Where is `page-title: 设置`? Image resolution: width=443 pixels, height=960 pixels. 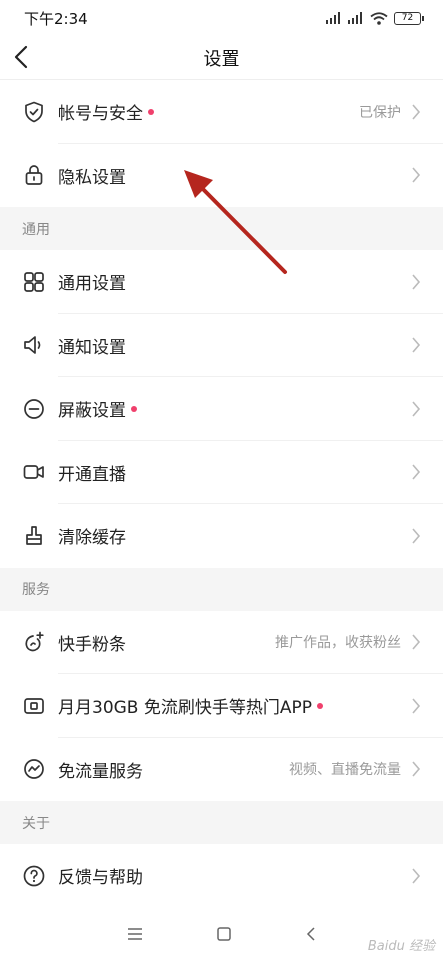 page-title: 设置 is located at coordinates (221, 59).